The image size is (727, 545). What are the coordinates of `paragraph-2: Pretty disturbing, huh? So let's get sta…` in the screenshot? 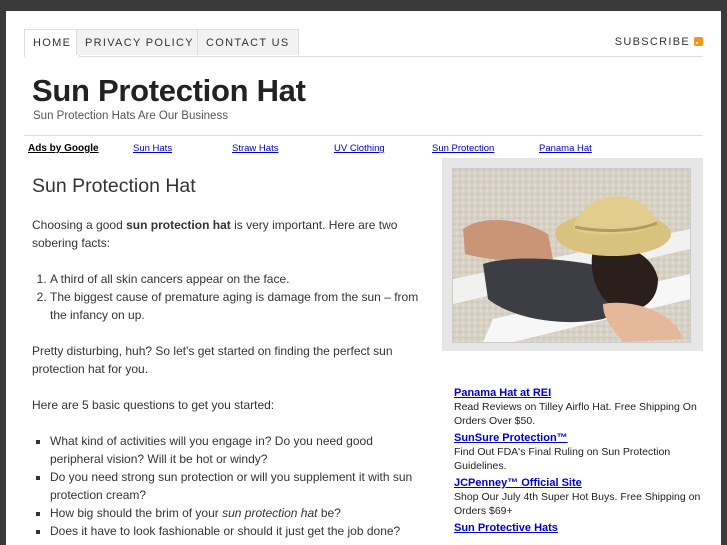 It's located at (212, 360).